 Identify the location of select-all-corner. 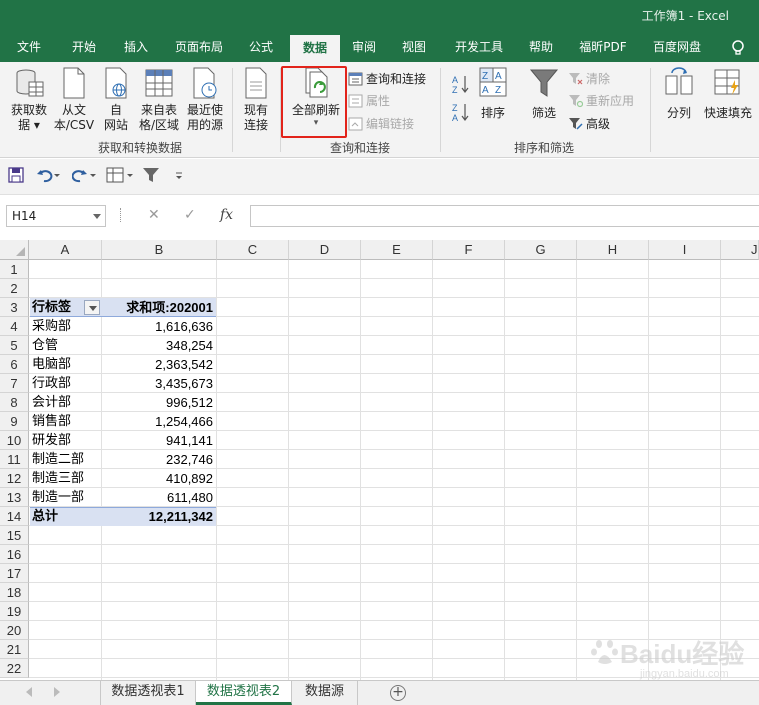
(14, 250).